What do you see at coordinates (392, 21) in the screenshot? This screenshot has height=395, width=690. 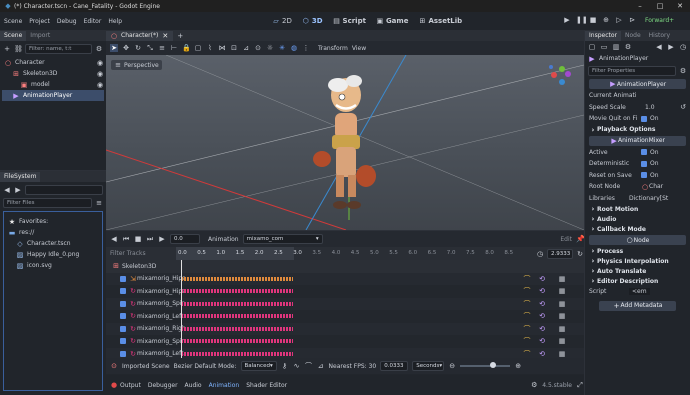 I see `workspace-game: ▣ Game` at bounding box center [392, 21].